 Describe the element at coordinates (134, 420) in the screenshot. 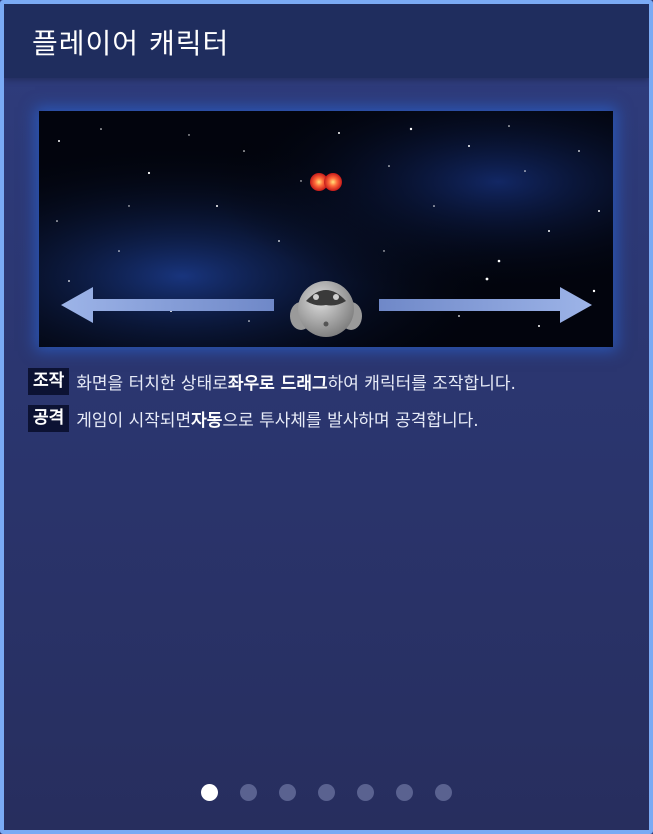

I see `instruction-text: 게임이 시작되면` at that location.